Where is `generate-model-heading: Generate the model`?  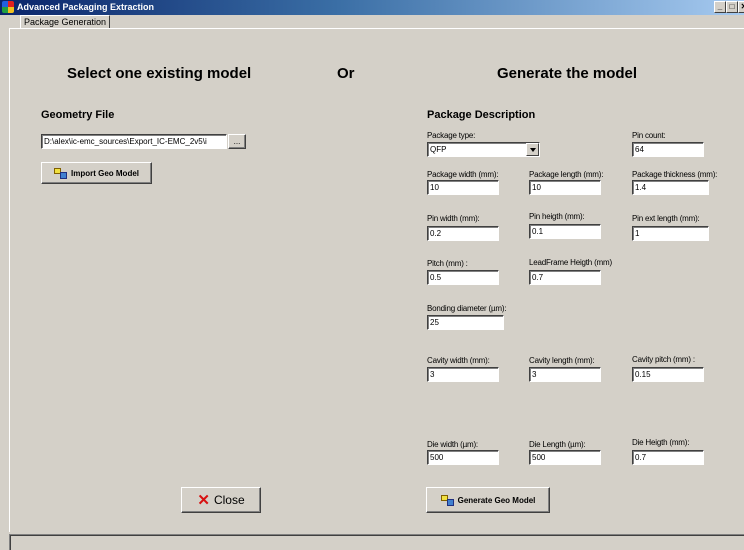
generate-model-heading: Generate the model is located at coordinates (567, 73).